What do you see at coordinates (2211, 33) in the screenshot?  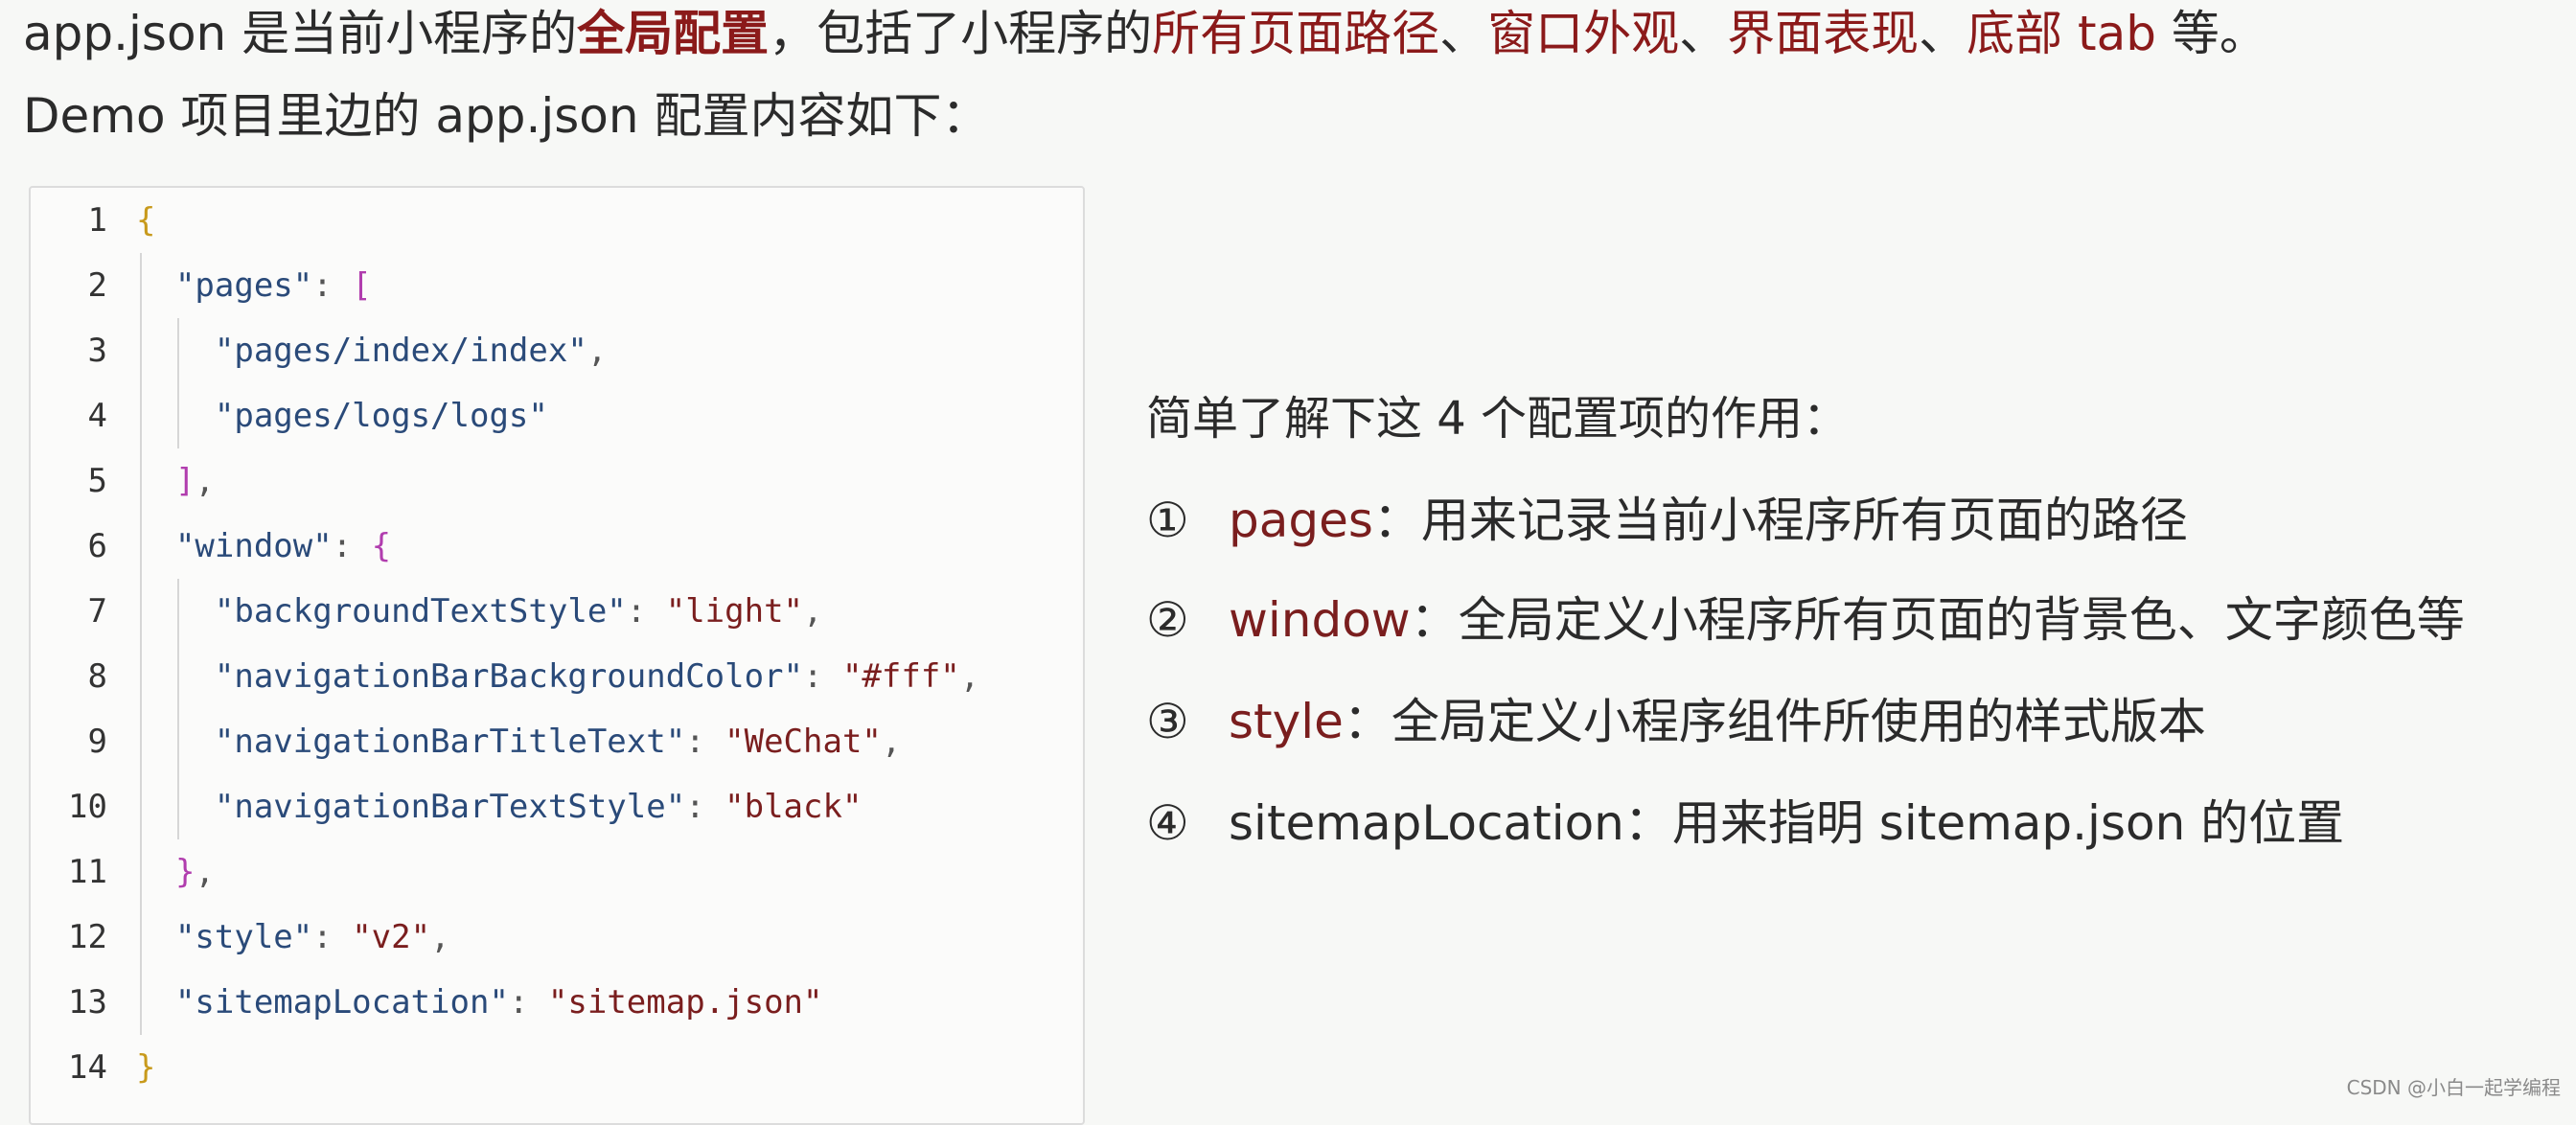 I see `intro-text: 等。` at bounding box center [2211, 33].